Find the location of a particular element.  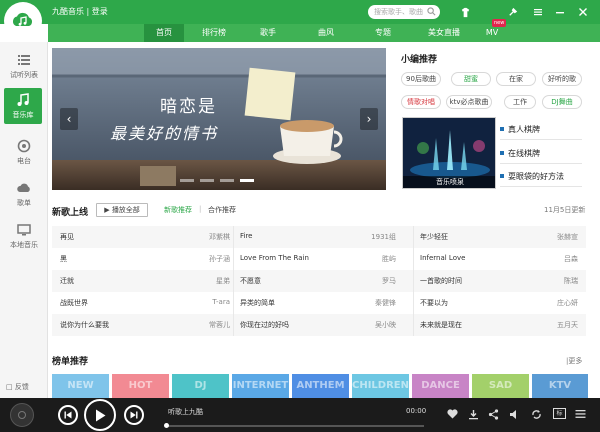

album-art-thumbnail is located at coordinates (22, 415).